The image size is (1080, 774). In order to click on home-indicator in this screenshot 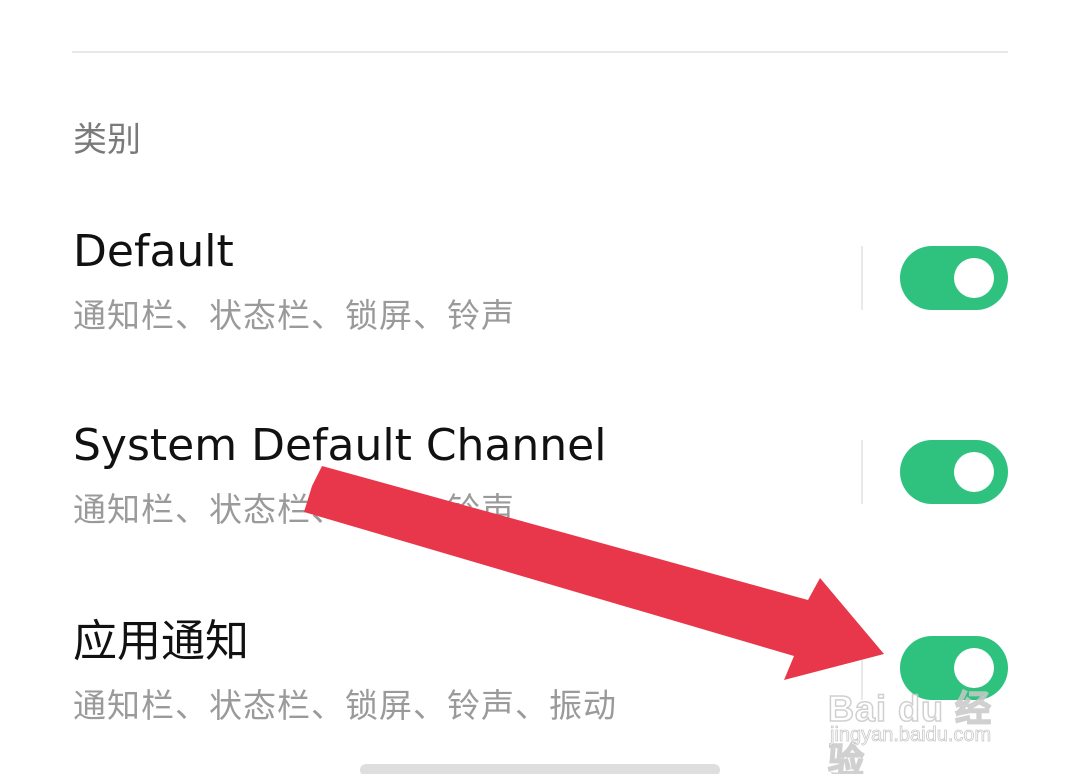, I will do `click(540, 769)`.